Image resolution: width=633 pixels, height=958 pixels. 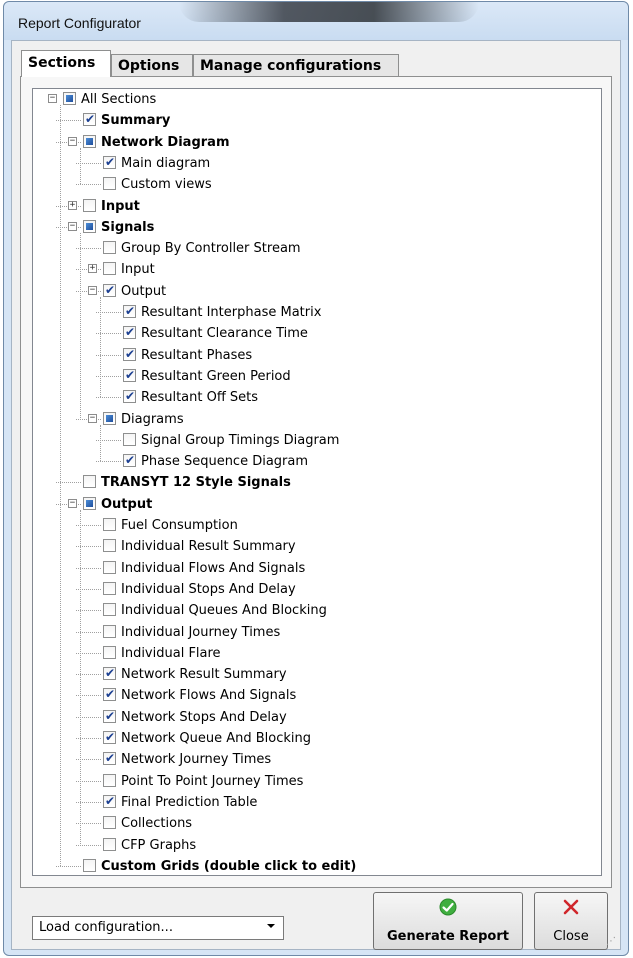 What do you see at coordinates (313, 376) in the screenshot?
I see `tree-item: Resultant Green Period` at bounding box center [313, 376].